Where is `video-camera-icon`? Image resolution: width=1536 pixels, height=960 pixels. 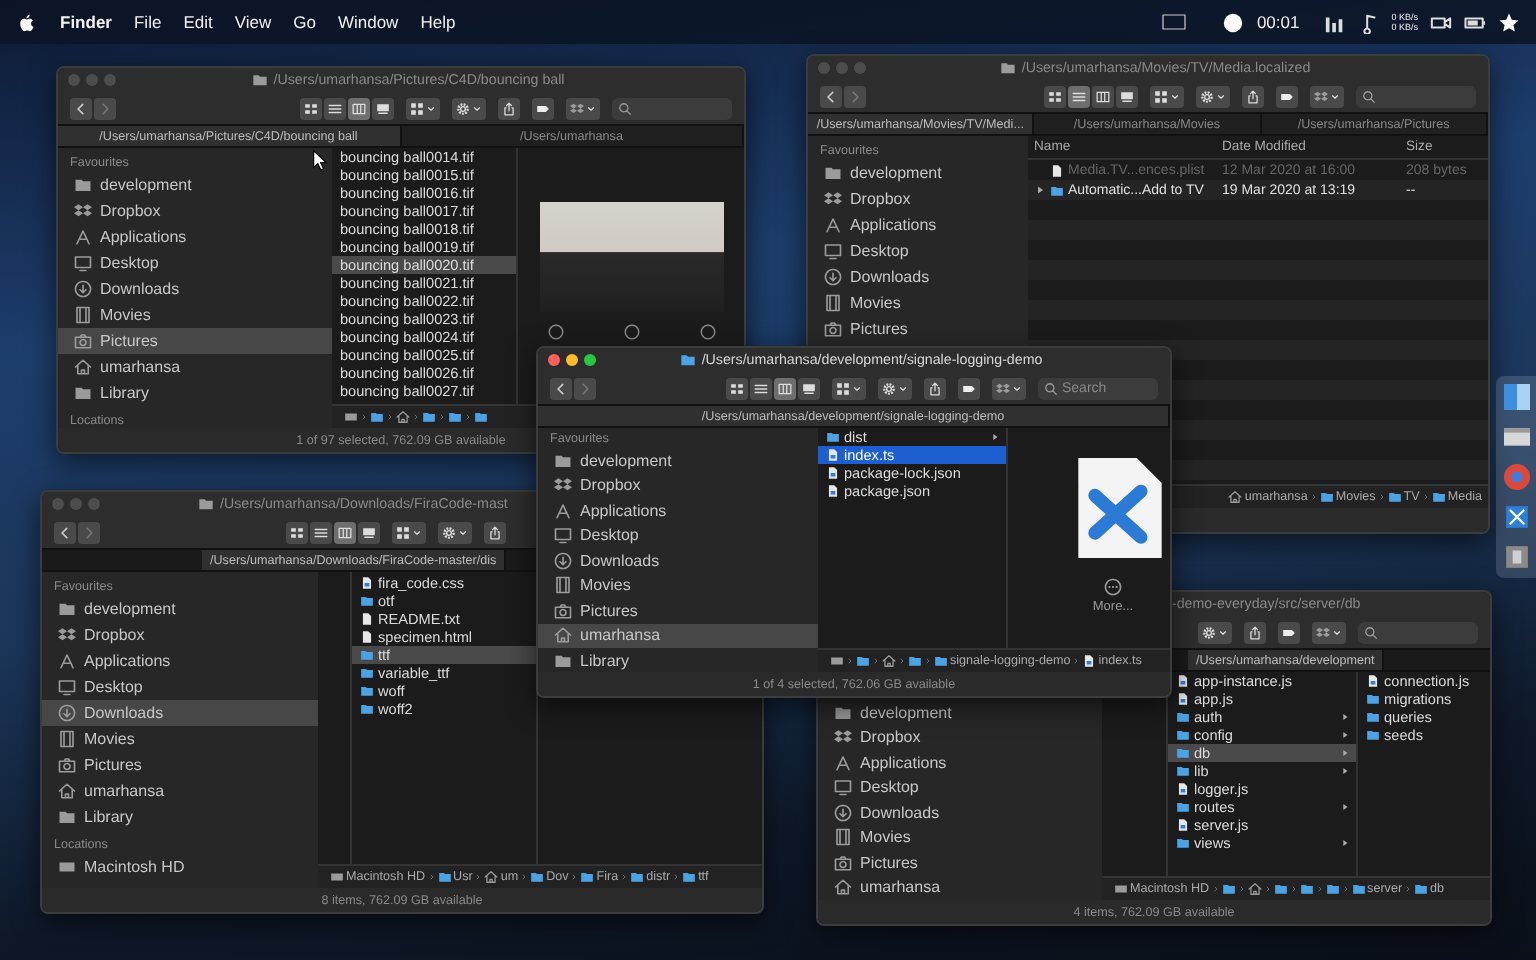 video-camera-icon is located at coordinates (1441, 22).